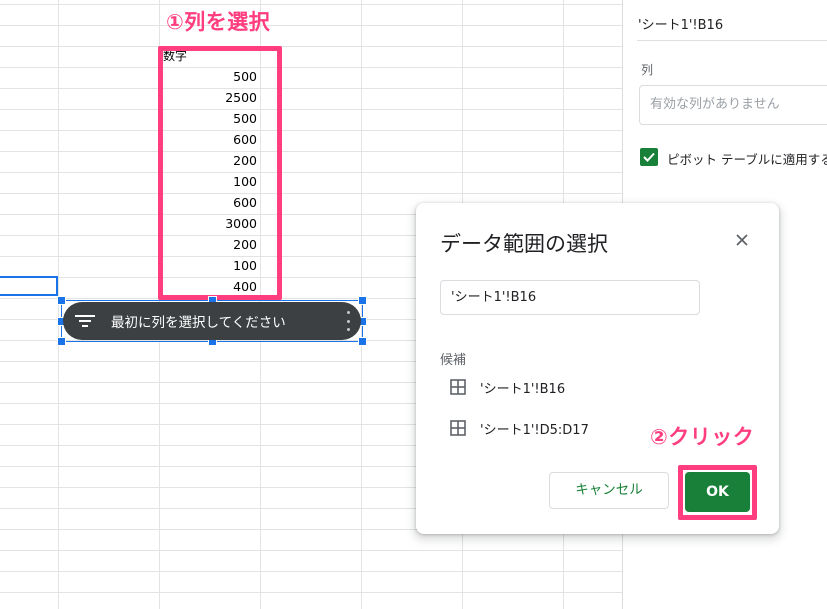 The image size is (827, 609). I want to click on candidate-label: 'シート1'!B16, so click(523, 389).